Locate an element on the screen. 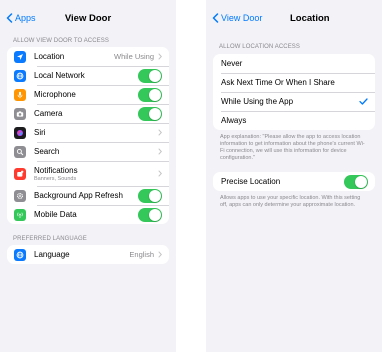 The image size is (382, 352). chevron-left-icon is located at coordinates (215, 18).